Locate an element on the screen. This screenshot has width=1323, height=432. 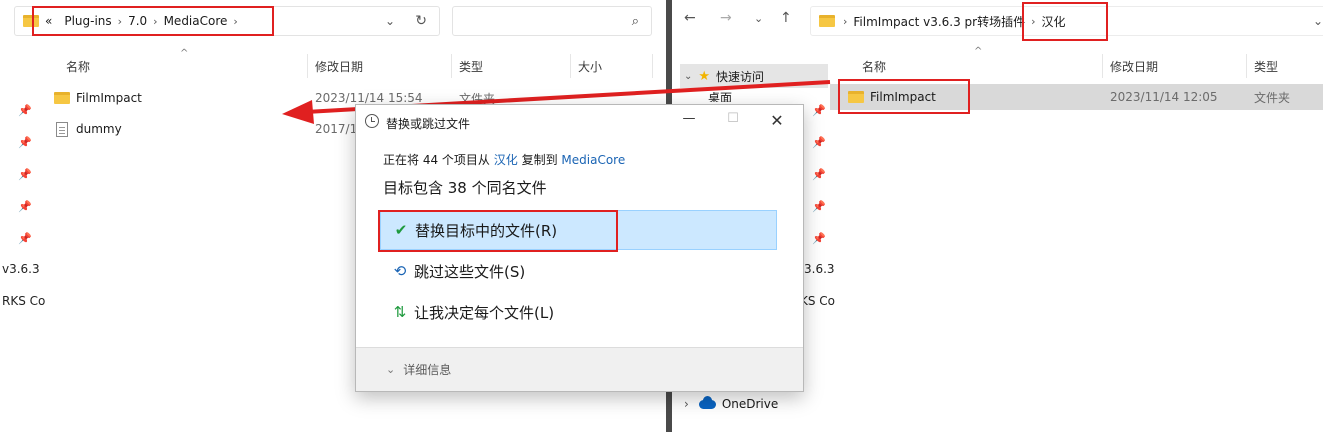
details-toggle: ⌄ 详细信息 is located at coordinates (579, 369).